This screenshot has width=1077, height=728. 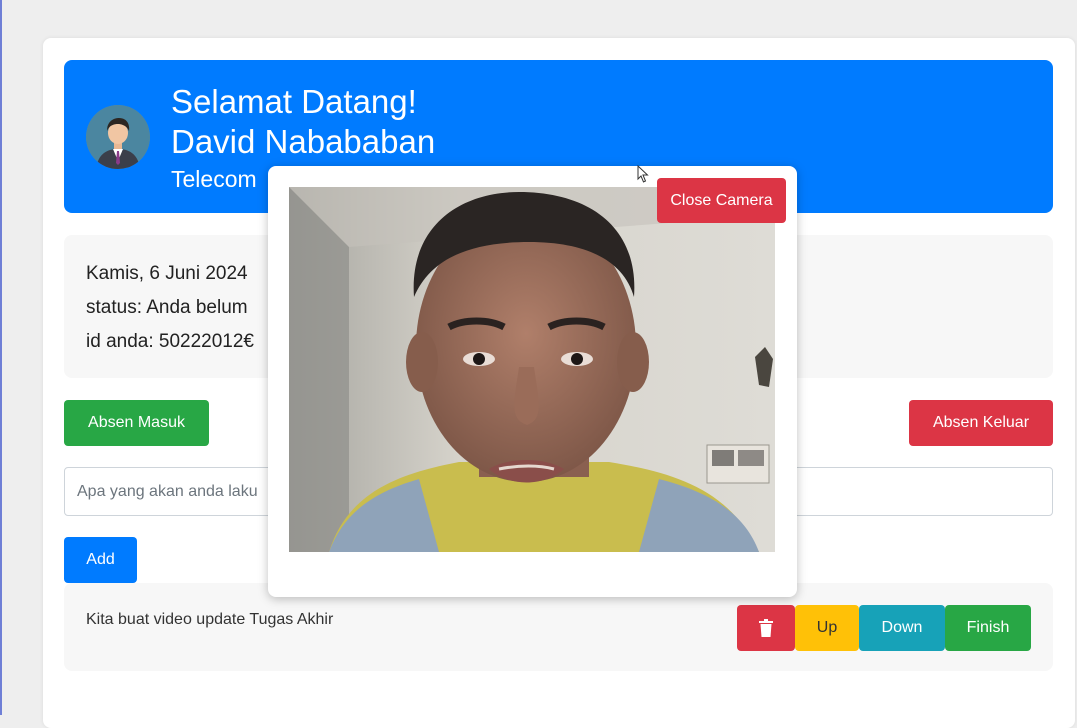 I want to click on trash-icon, so click(x=766, y=628).